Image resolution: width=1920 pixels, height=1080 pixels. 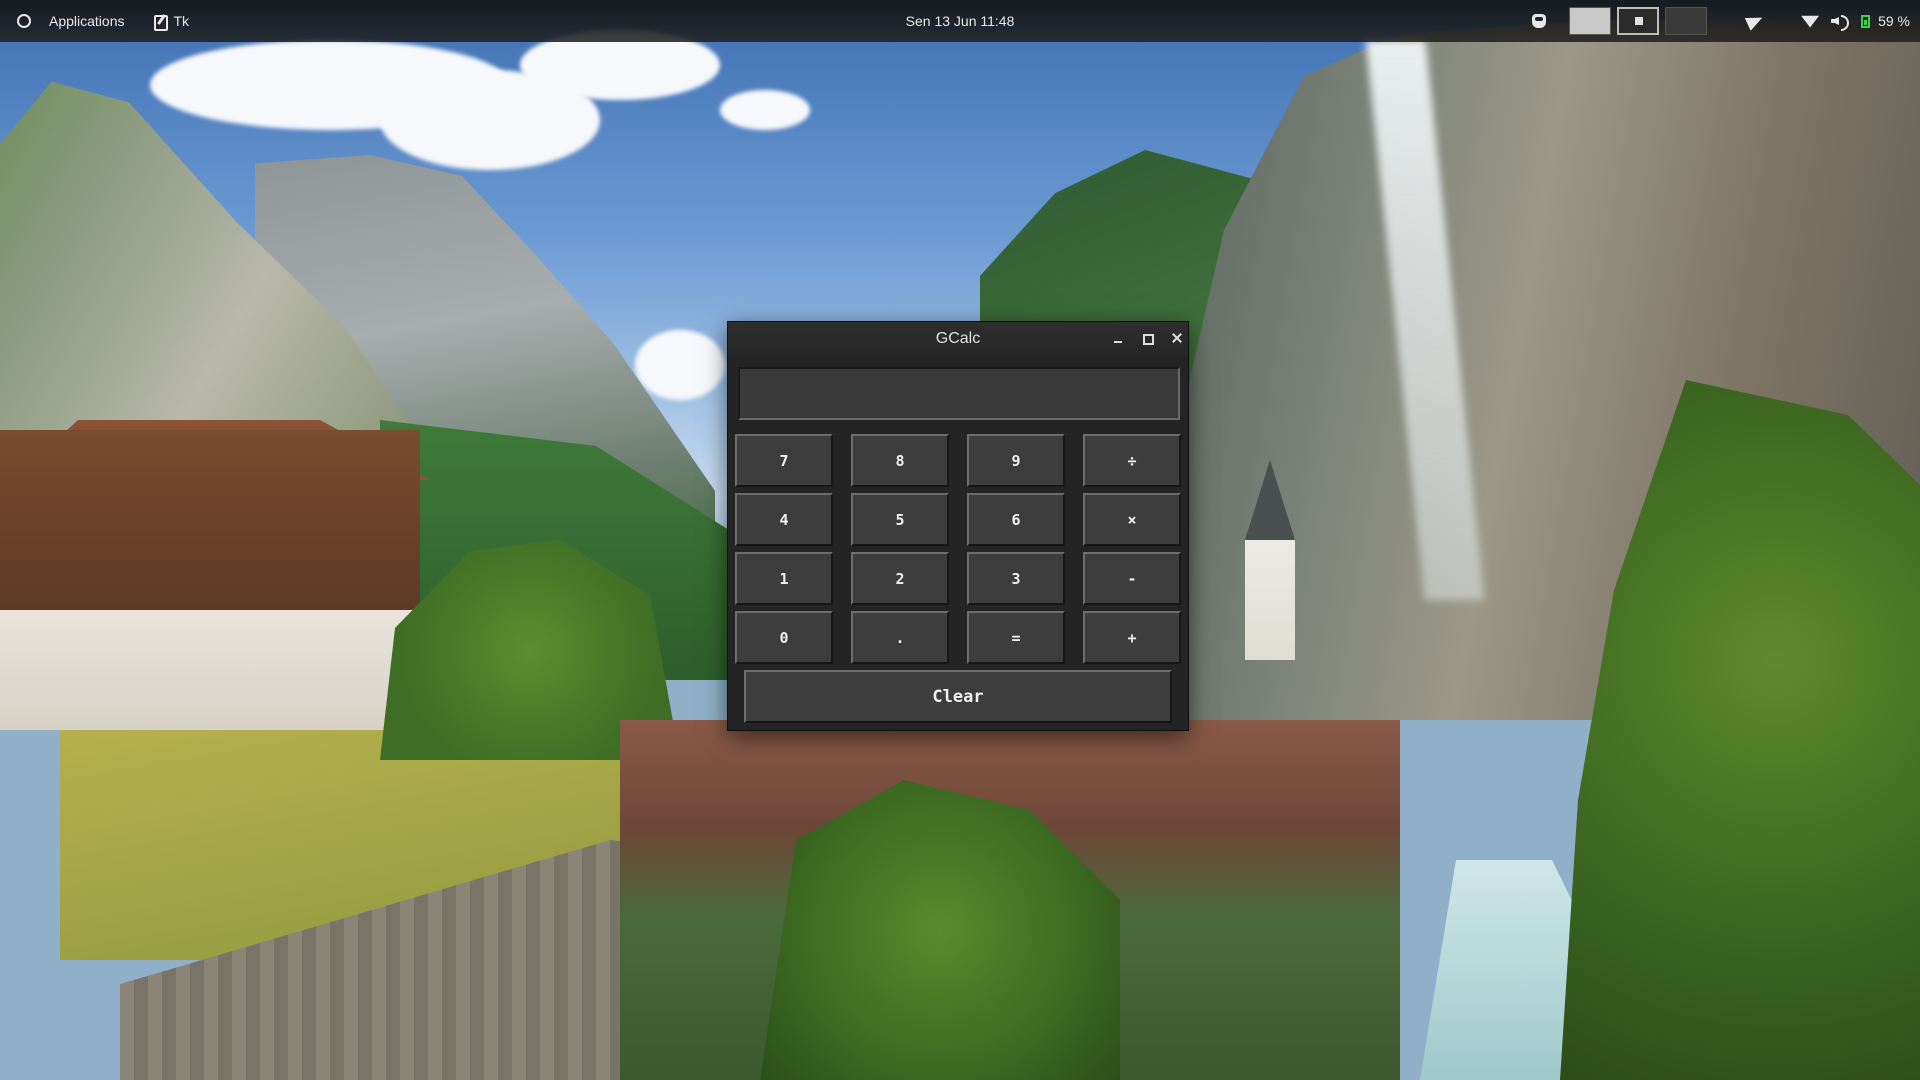 I want to click on minimize-icon, so click(x=1118, y=338).